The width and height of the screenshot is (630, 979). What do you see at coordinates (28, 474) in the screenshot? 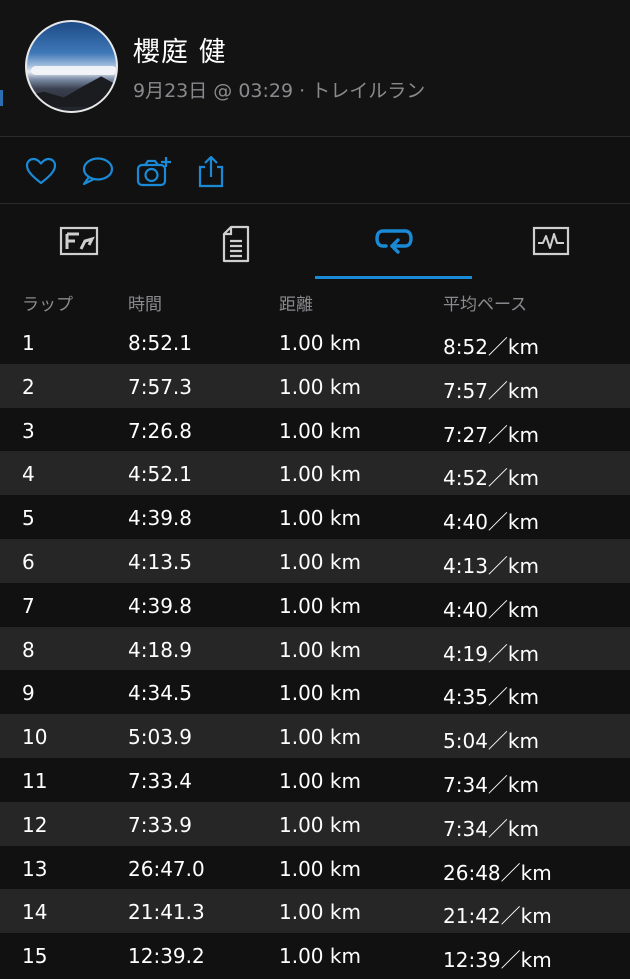
I see `lap-number: 4` at bounding box center [28, 474].